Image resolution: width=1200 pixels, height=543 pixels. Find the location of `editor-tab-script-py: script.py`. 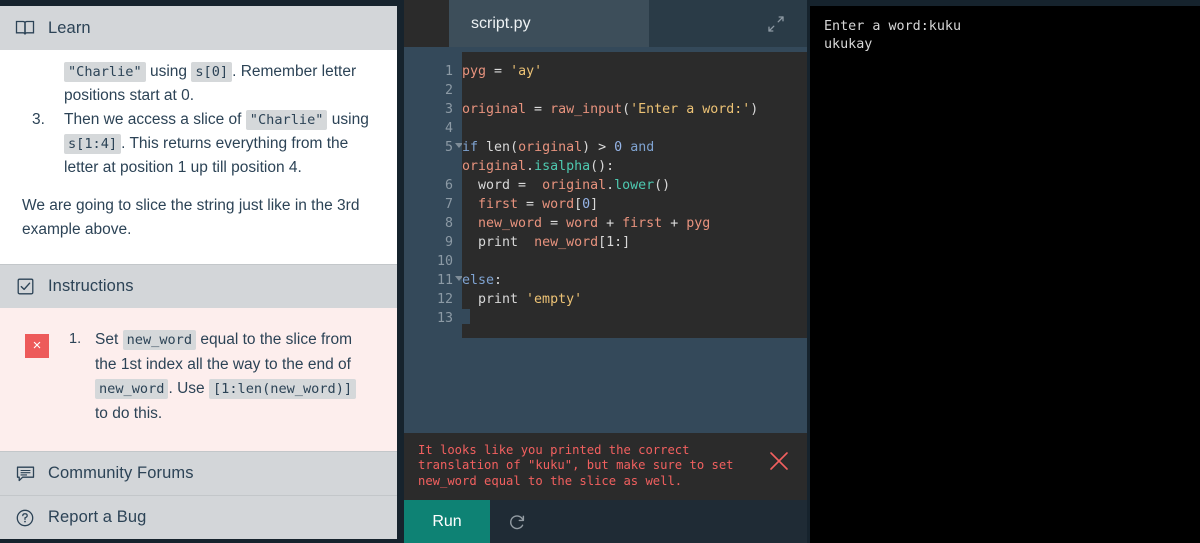

editor-tab-script-py: script.py is located at coordinates (549, 23).